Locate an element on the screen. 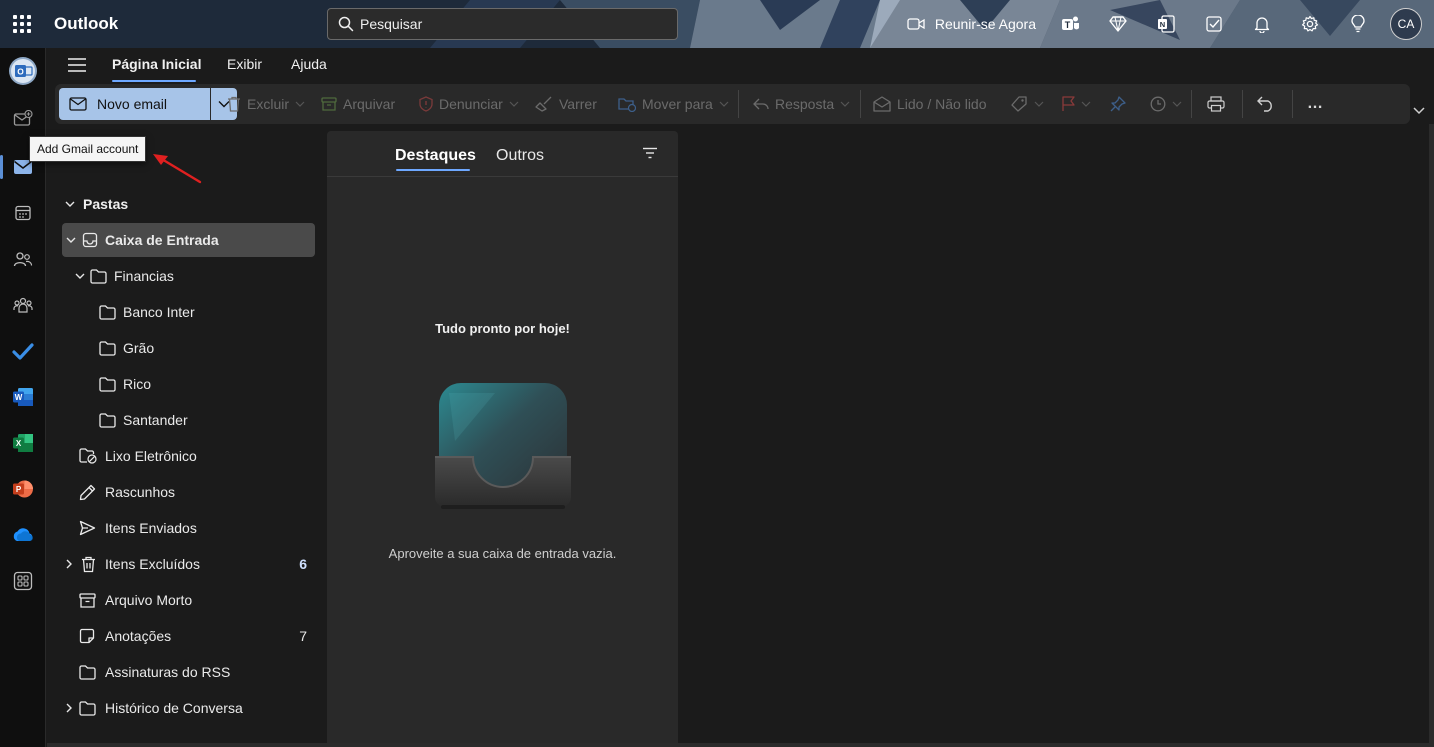 Image resolution: width=1434 pixels, height=747 pixels. lightbulb-icon is located at coordinates (1358, 24).